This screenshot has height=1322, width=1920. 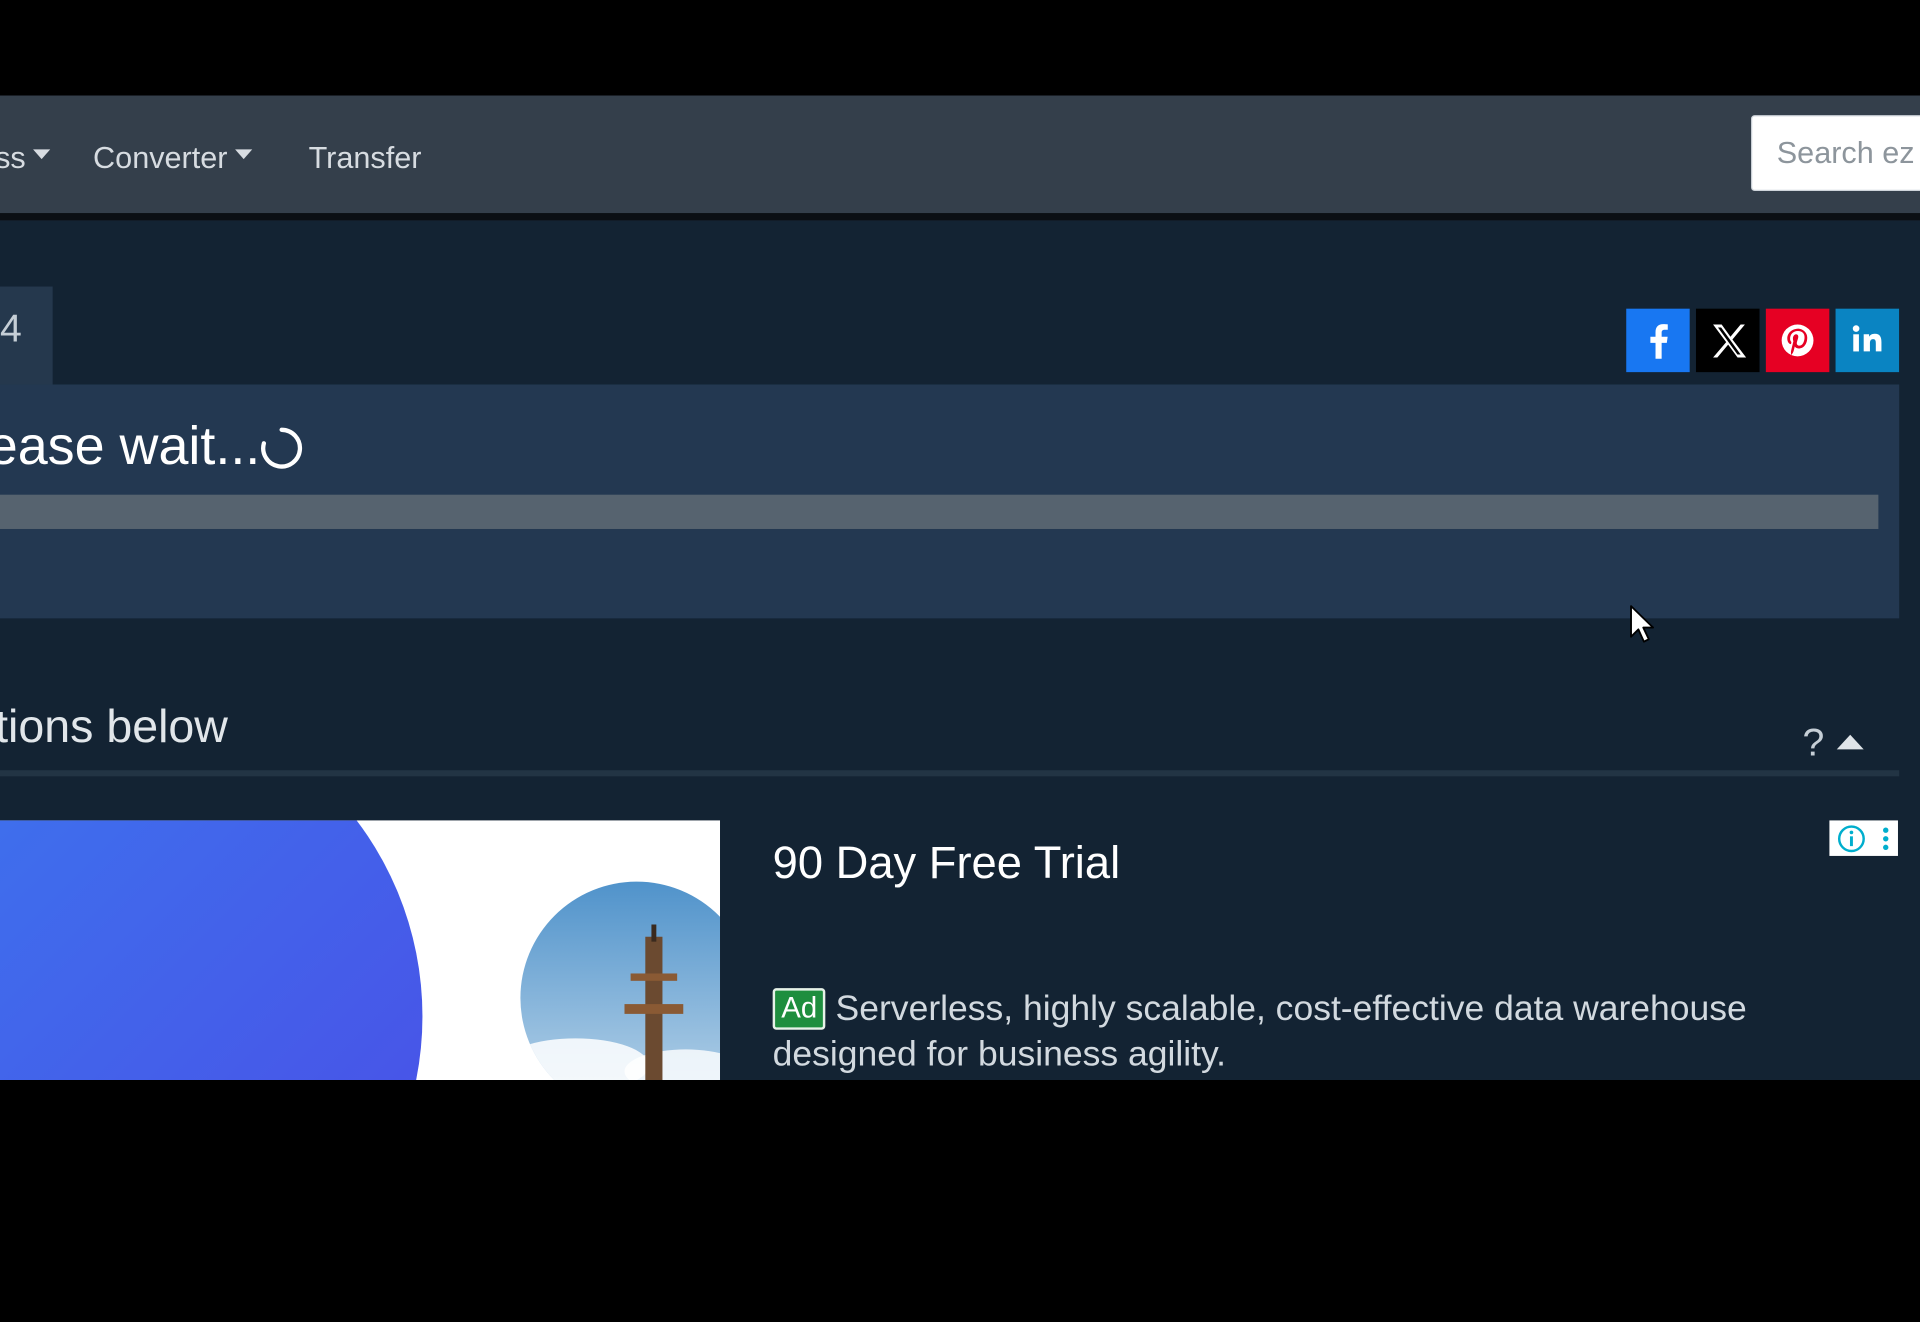 What do you see at coordinates (799, 1009) in the screenshot?
I see `ad-badge: Ad` at bounding box center [799, 1009].